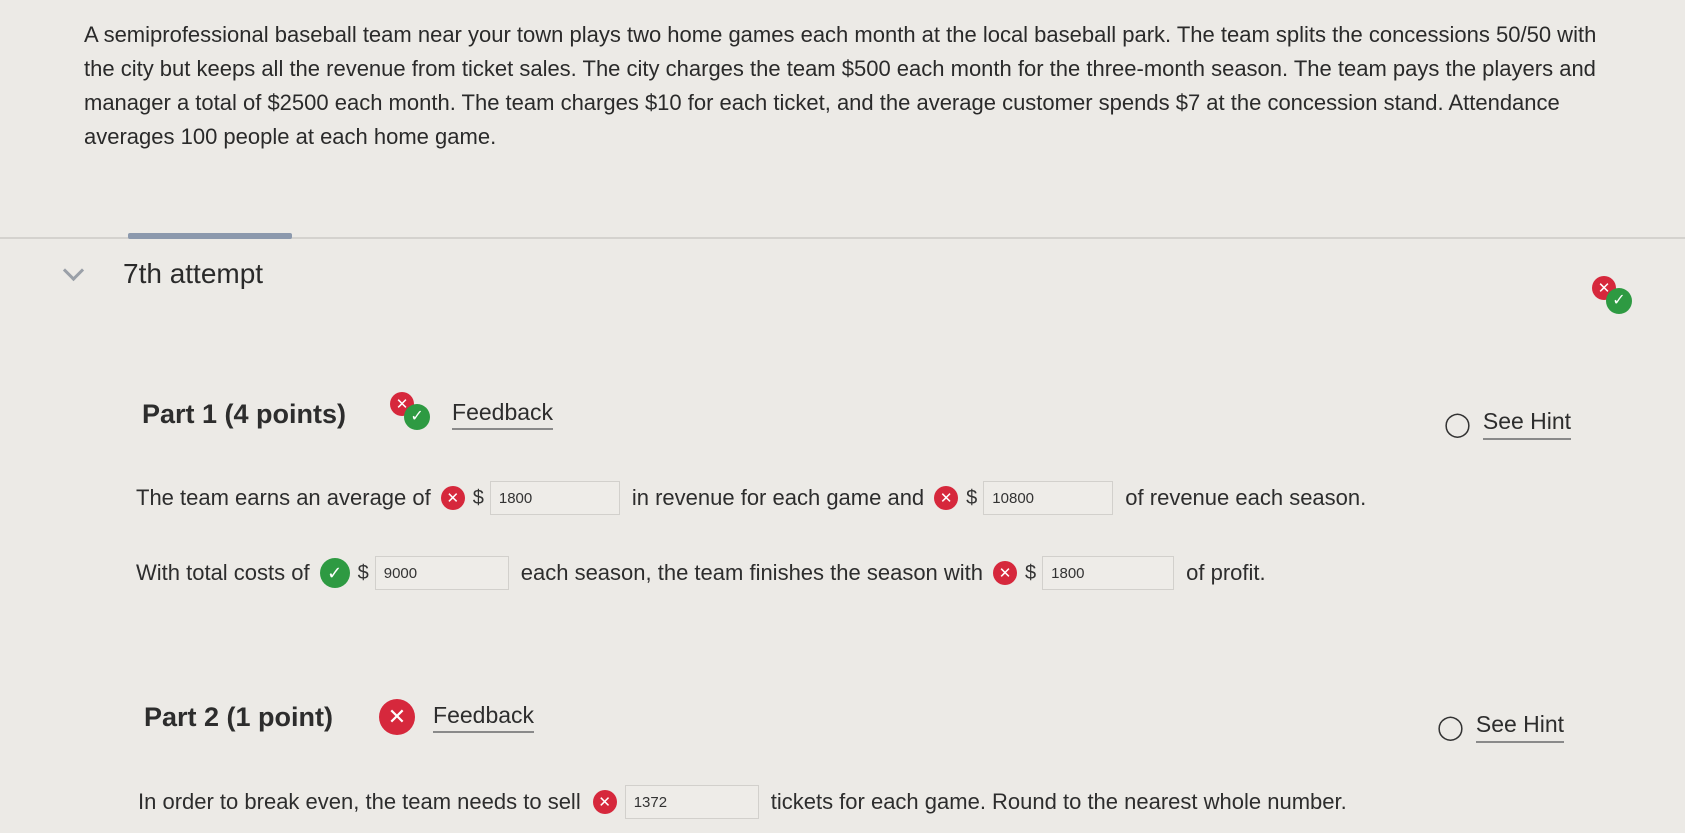 This screenshot has height=833, width=1685. I want to click on total-costs-input: 9000, so click(441, 573).